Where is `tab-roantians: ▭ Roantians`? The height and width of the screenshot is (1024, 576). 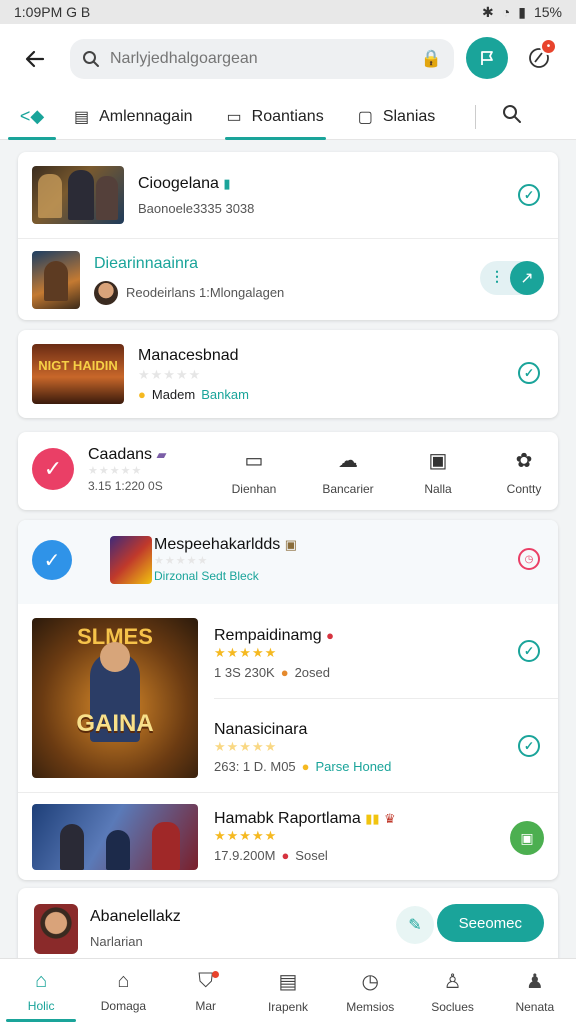
tab-roantians: ▭ Roantians is located at coordinates (275, 117).